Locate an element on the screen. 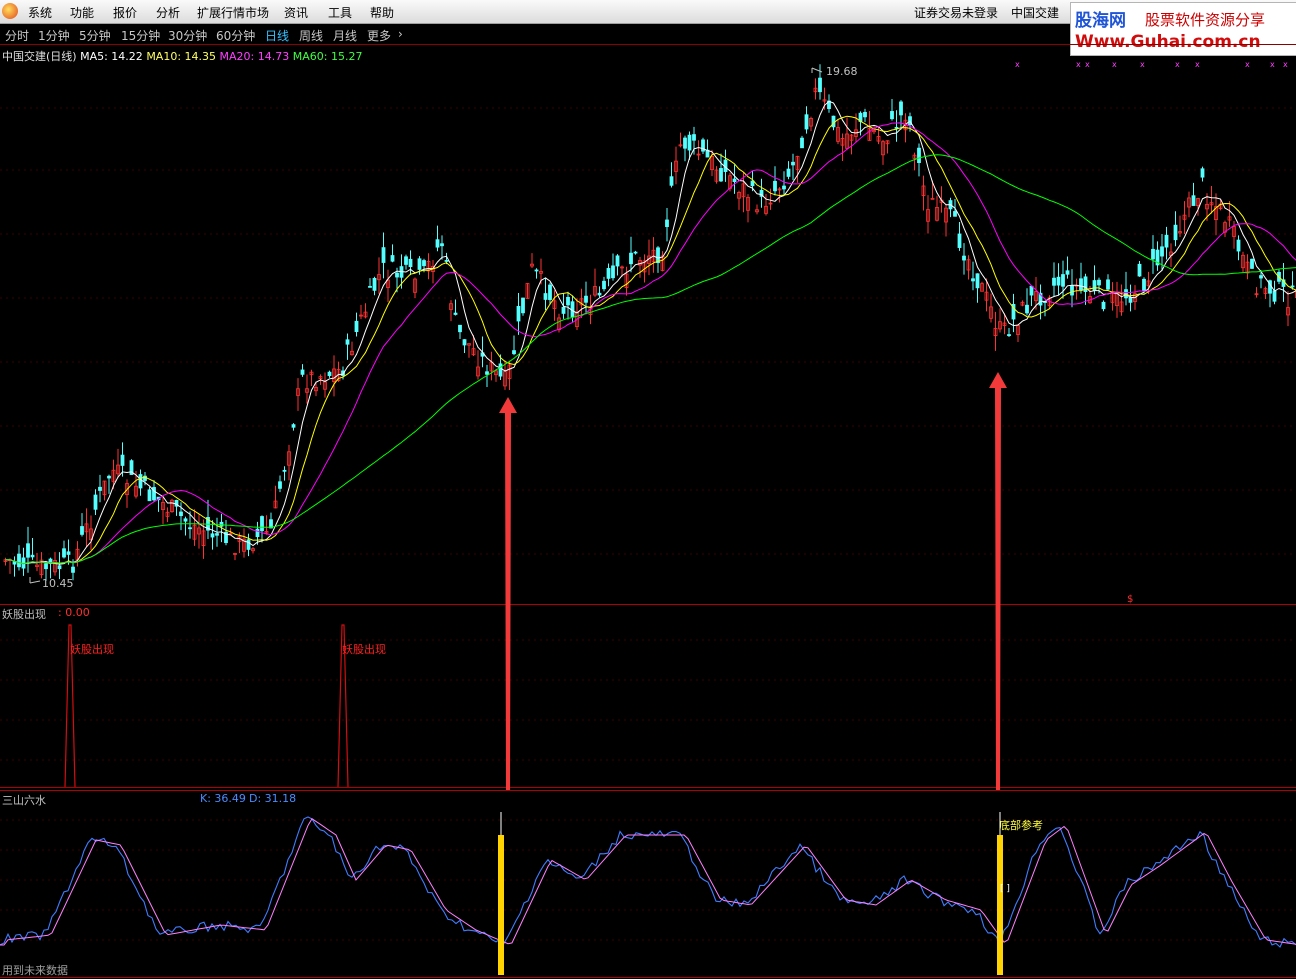 The height and width of the screenshot is (979, 1296). low-price-label: 10.45 is located at coordinates (58, 583).